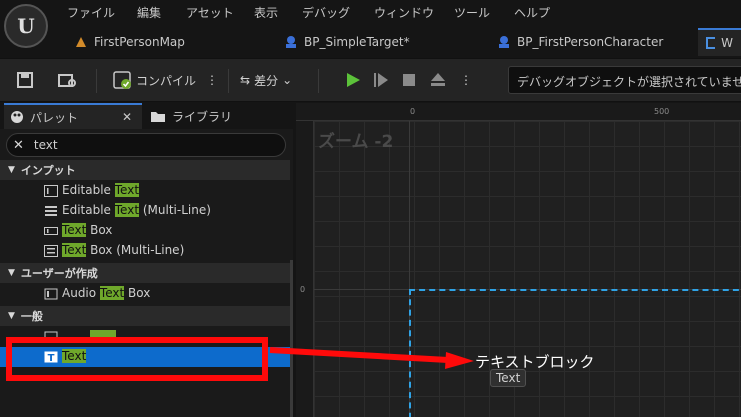 The width and height of the screenshot is (741, 417). I want to click on item-label-post: Box (Multi-Line), so click(135, 250).